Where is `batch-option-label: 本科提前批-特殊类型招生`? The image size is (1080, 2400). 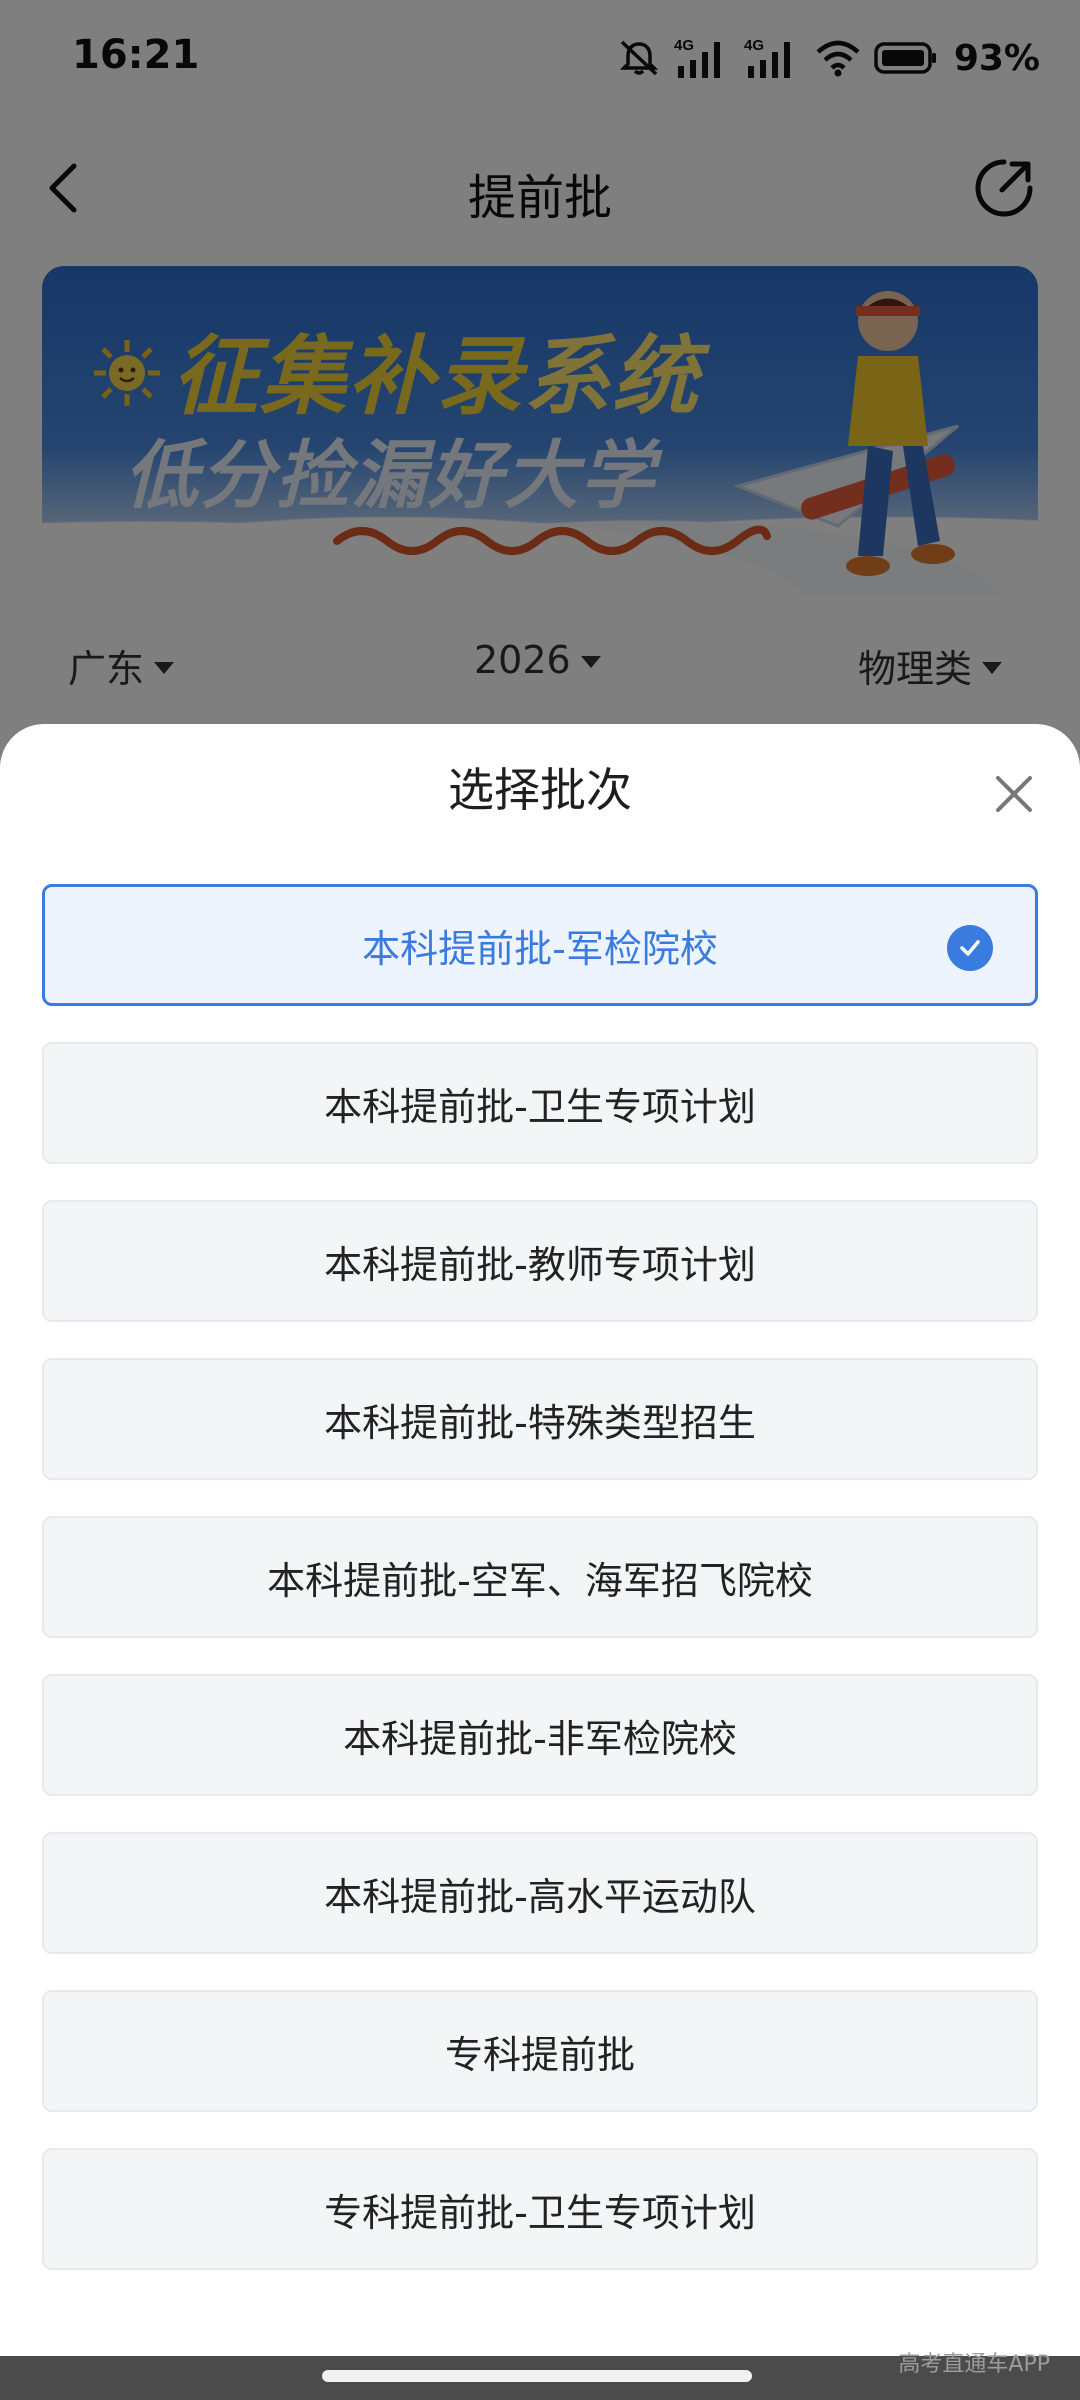 batch-option-label: 本科提前批-特殊类型招生 is located at coordinates (540, 1422).